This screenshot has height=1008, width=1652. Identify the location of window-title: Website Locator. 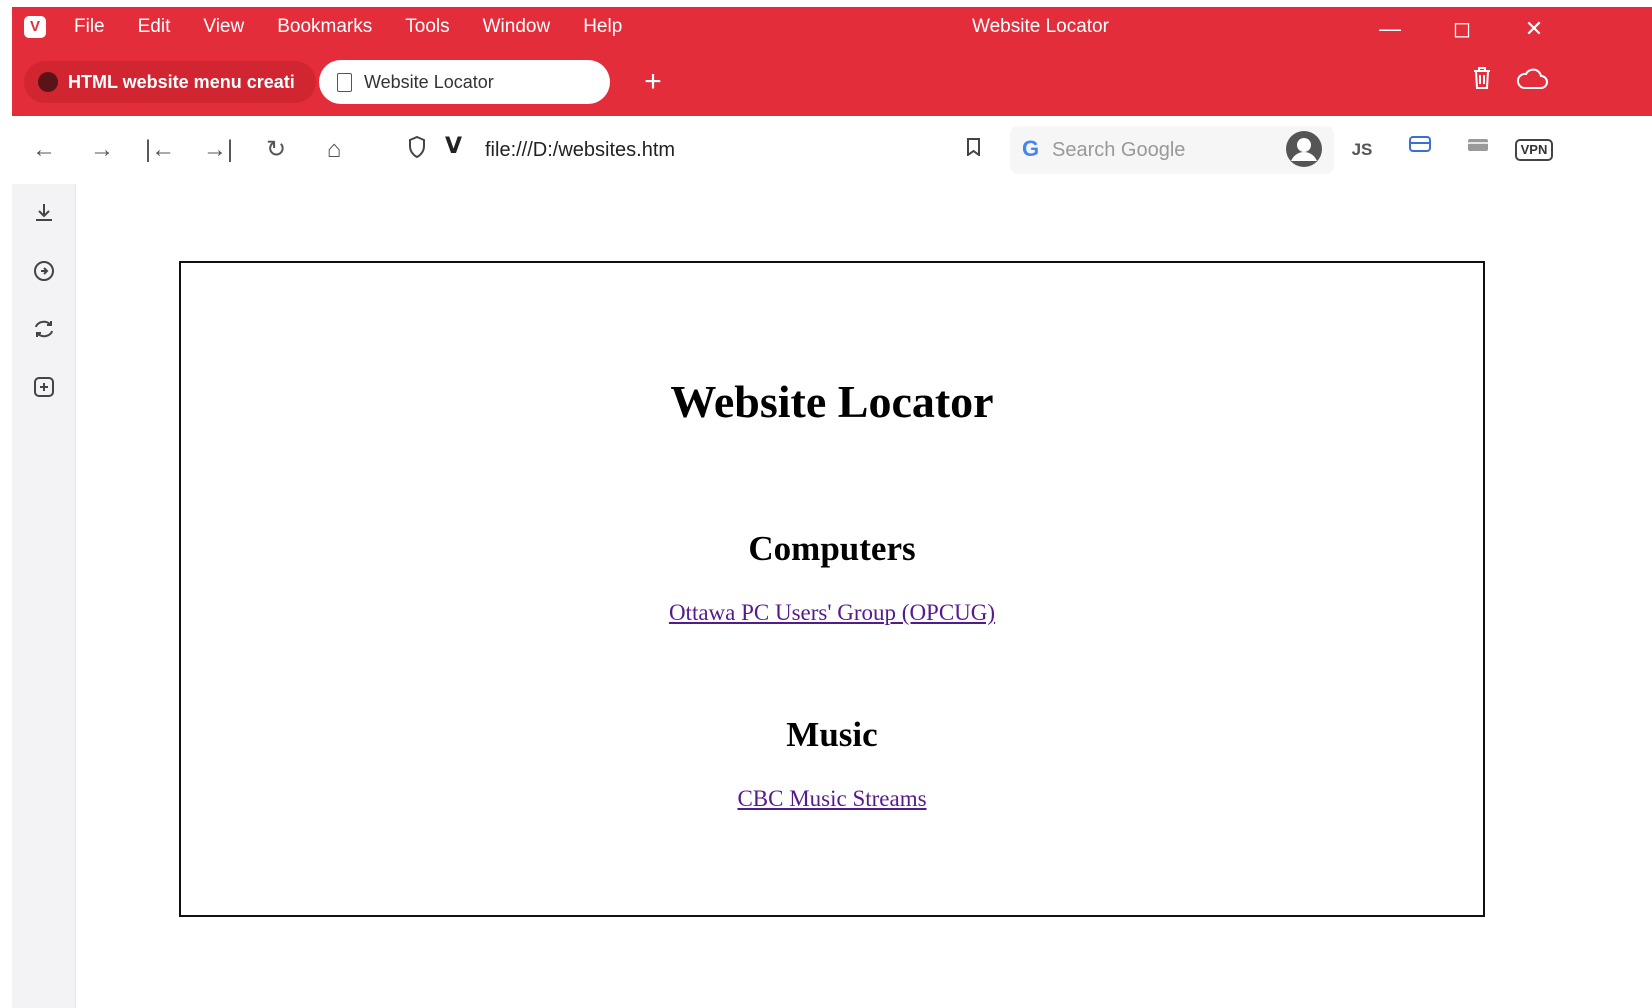
(1040, 26).